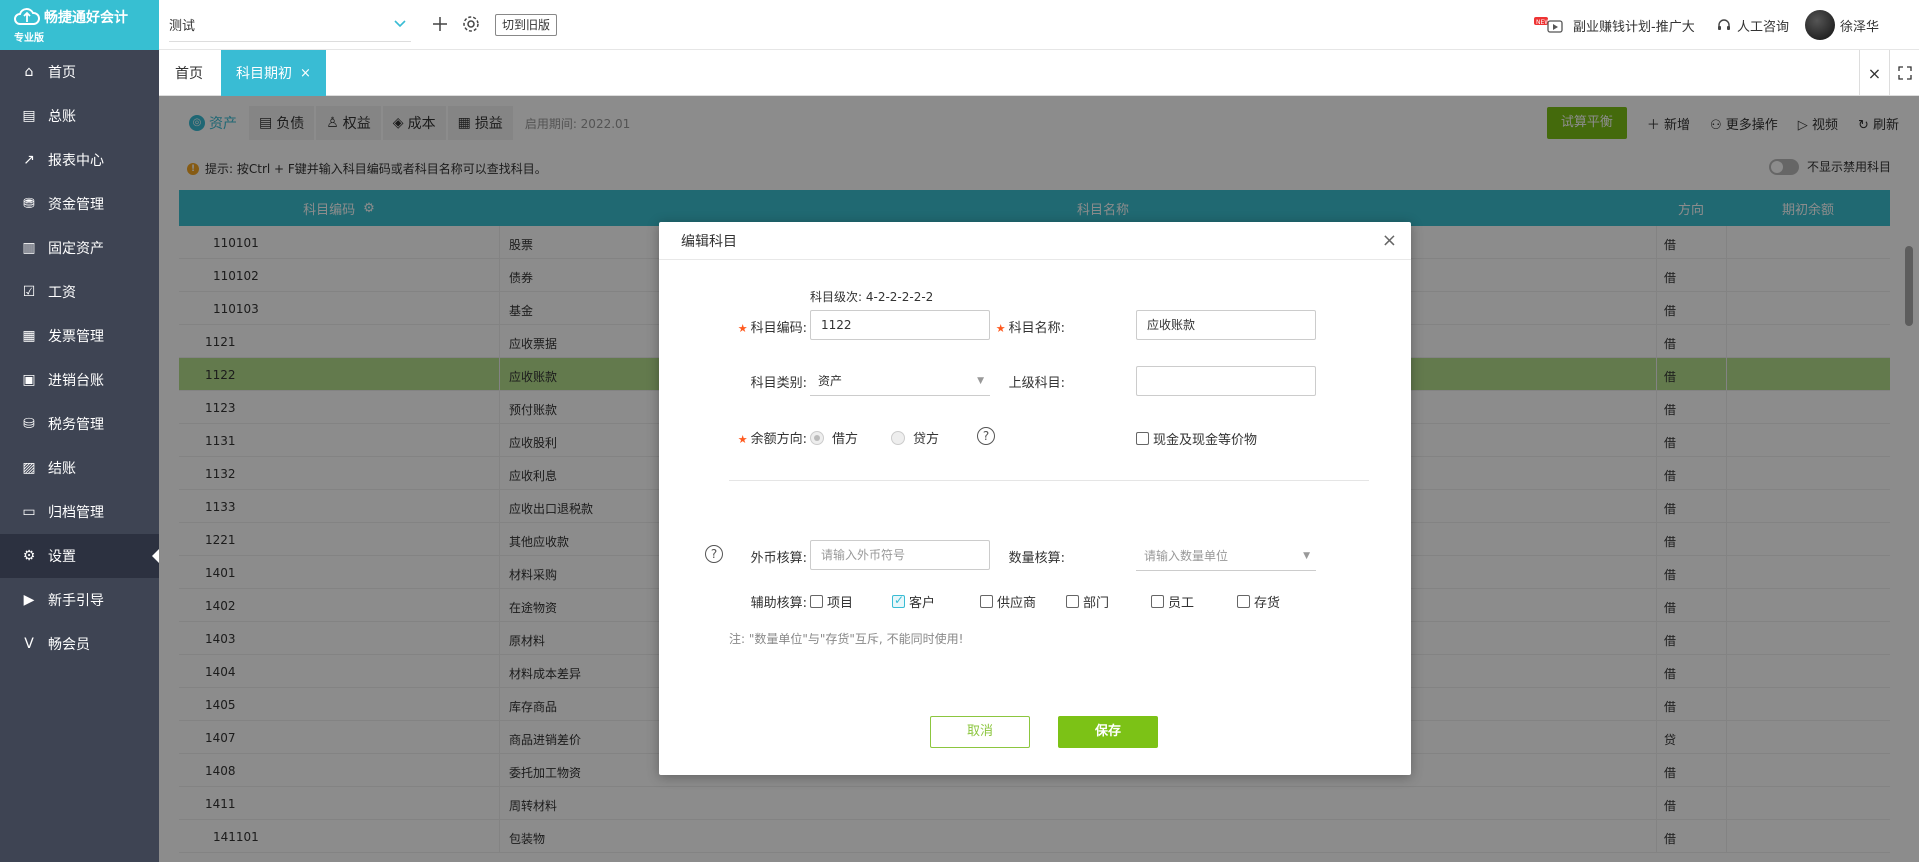  I want to click on add-icon, so click(440, 24).